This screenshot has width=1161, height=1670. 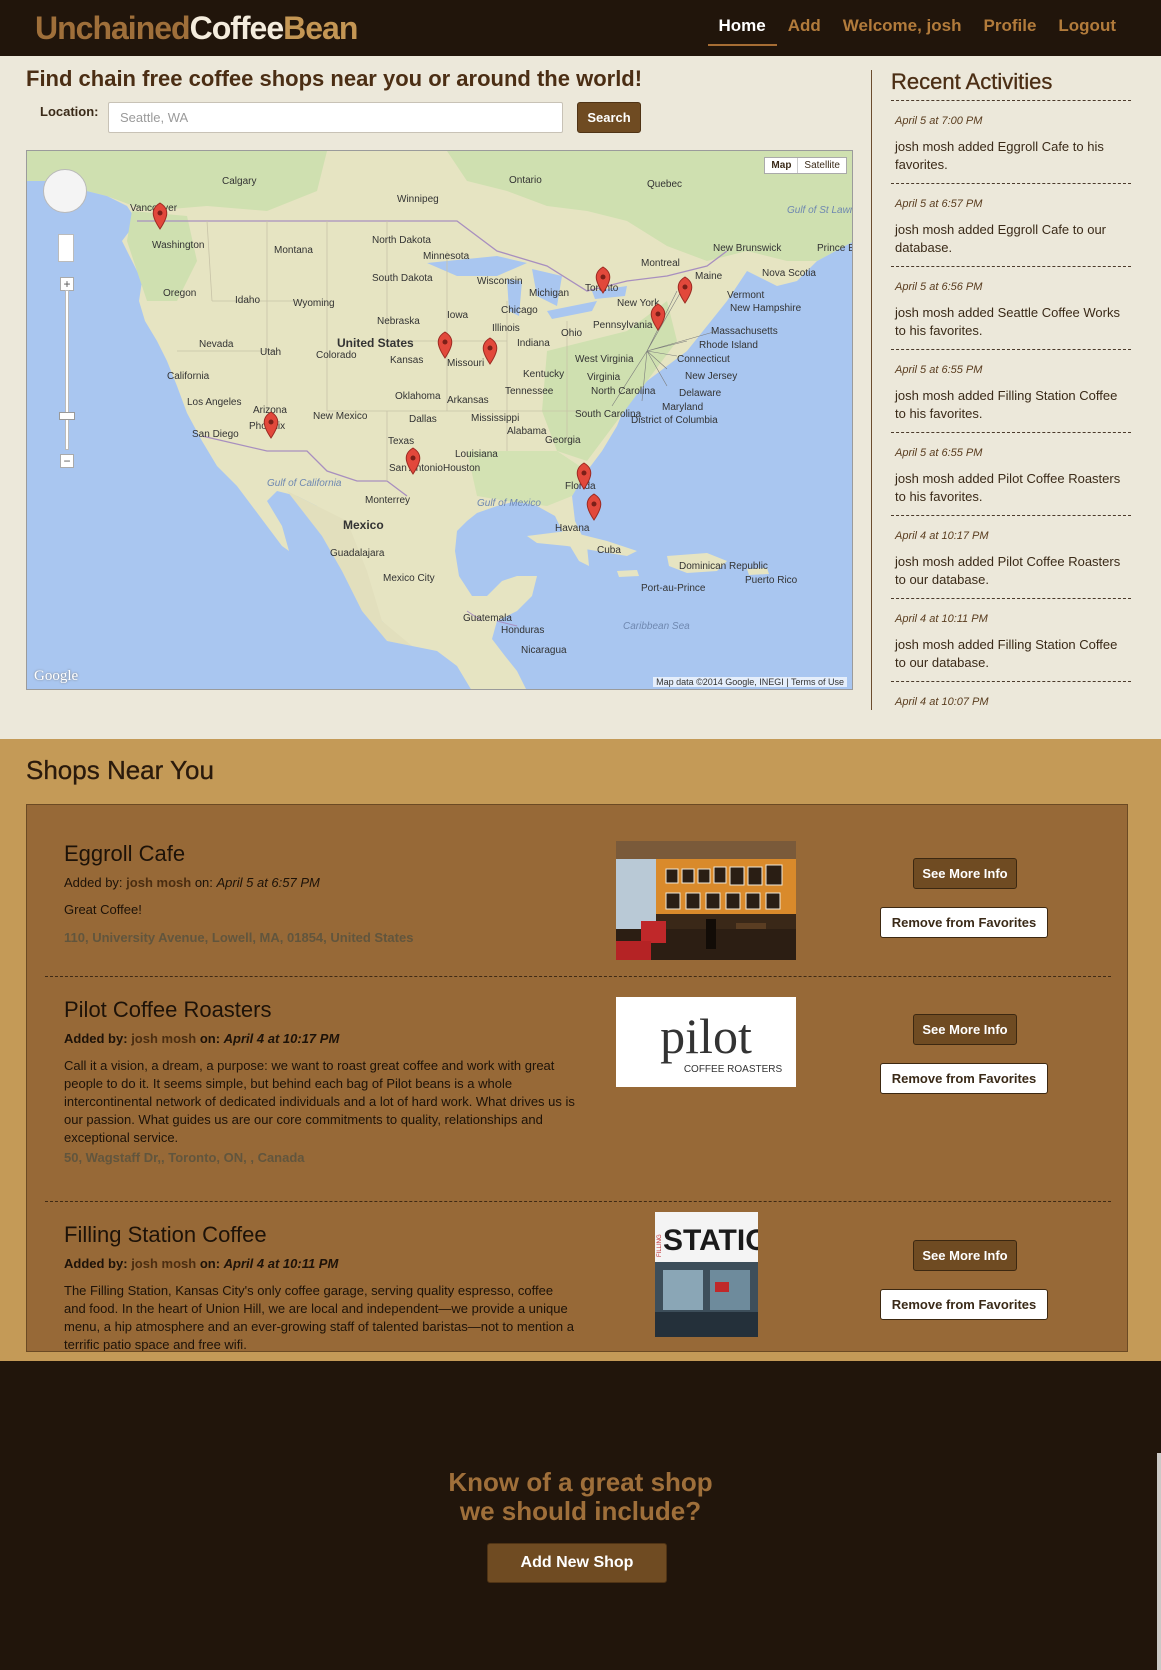 I want to click on label-houston: Houston, so click(x=461, y=468).